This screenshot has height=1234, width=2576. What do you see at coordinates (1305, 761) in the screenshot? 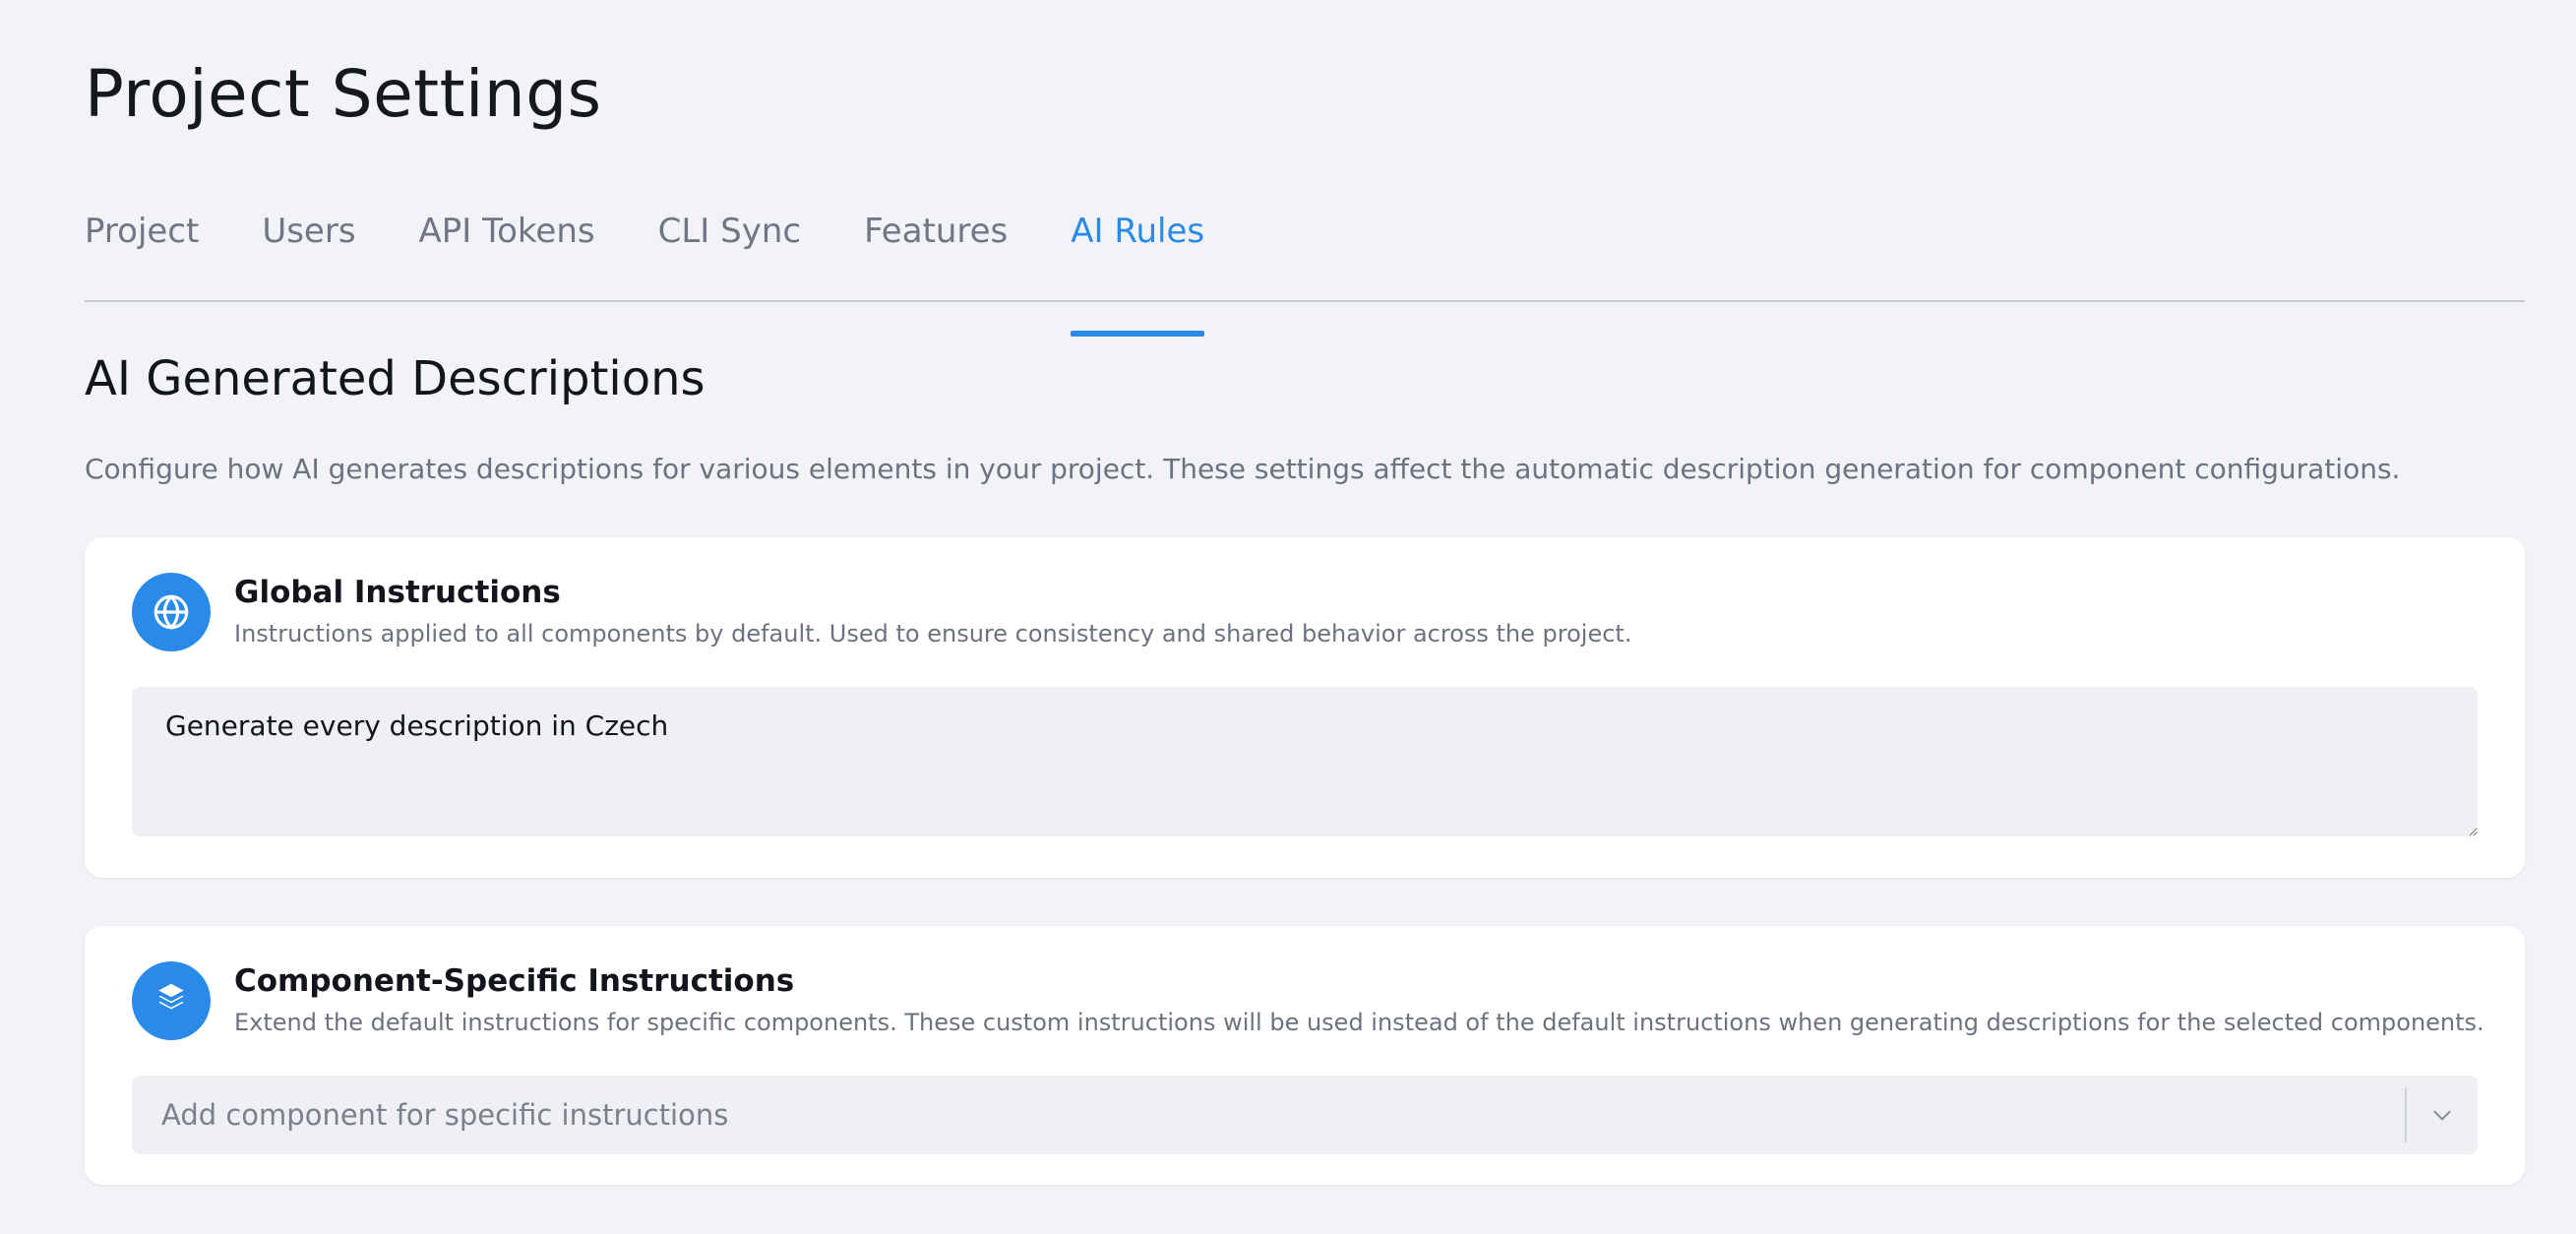
I see `global-instructions-textarea: Generate every description in Czech` at bounding box center [1305, 761].